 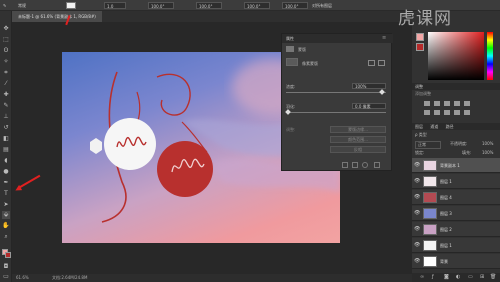 I want to click on invert-button: 反相, so click(x=358, y=149).